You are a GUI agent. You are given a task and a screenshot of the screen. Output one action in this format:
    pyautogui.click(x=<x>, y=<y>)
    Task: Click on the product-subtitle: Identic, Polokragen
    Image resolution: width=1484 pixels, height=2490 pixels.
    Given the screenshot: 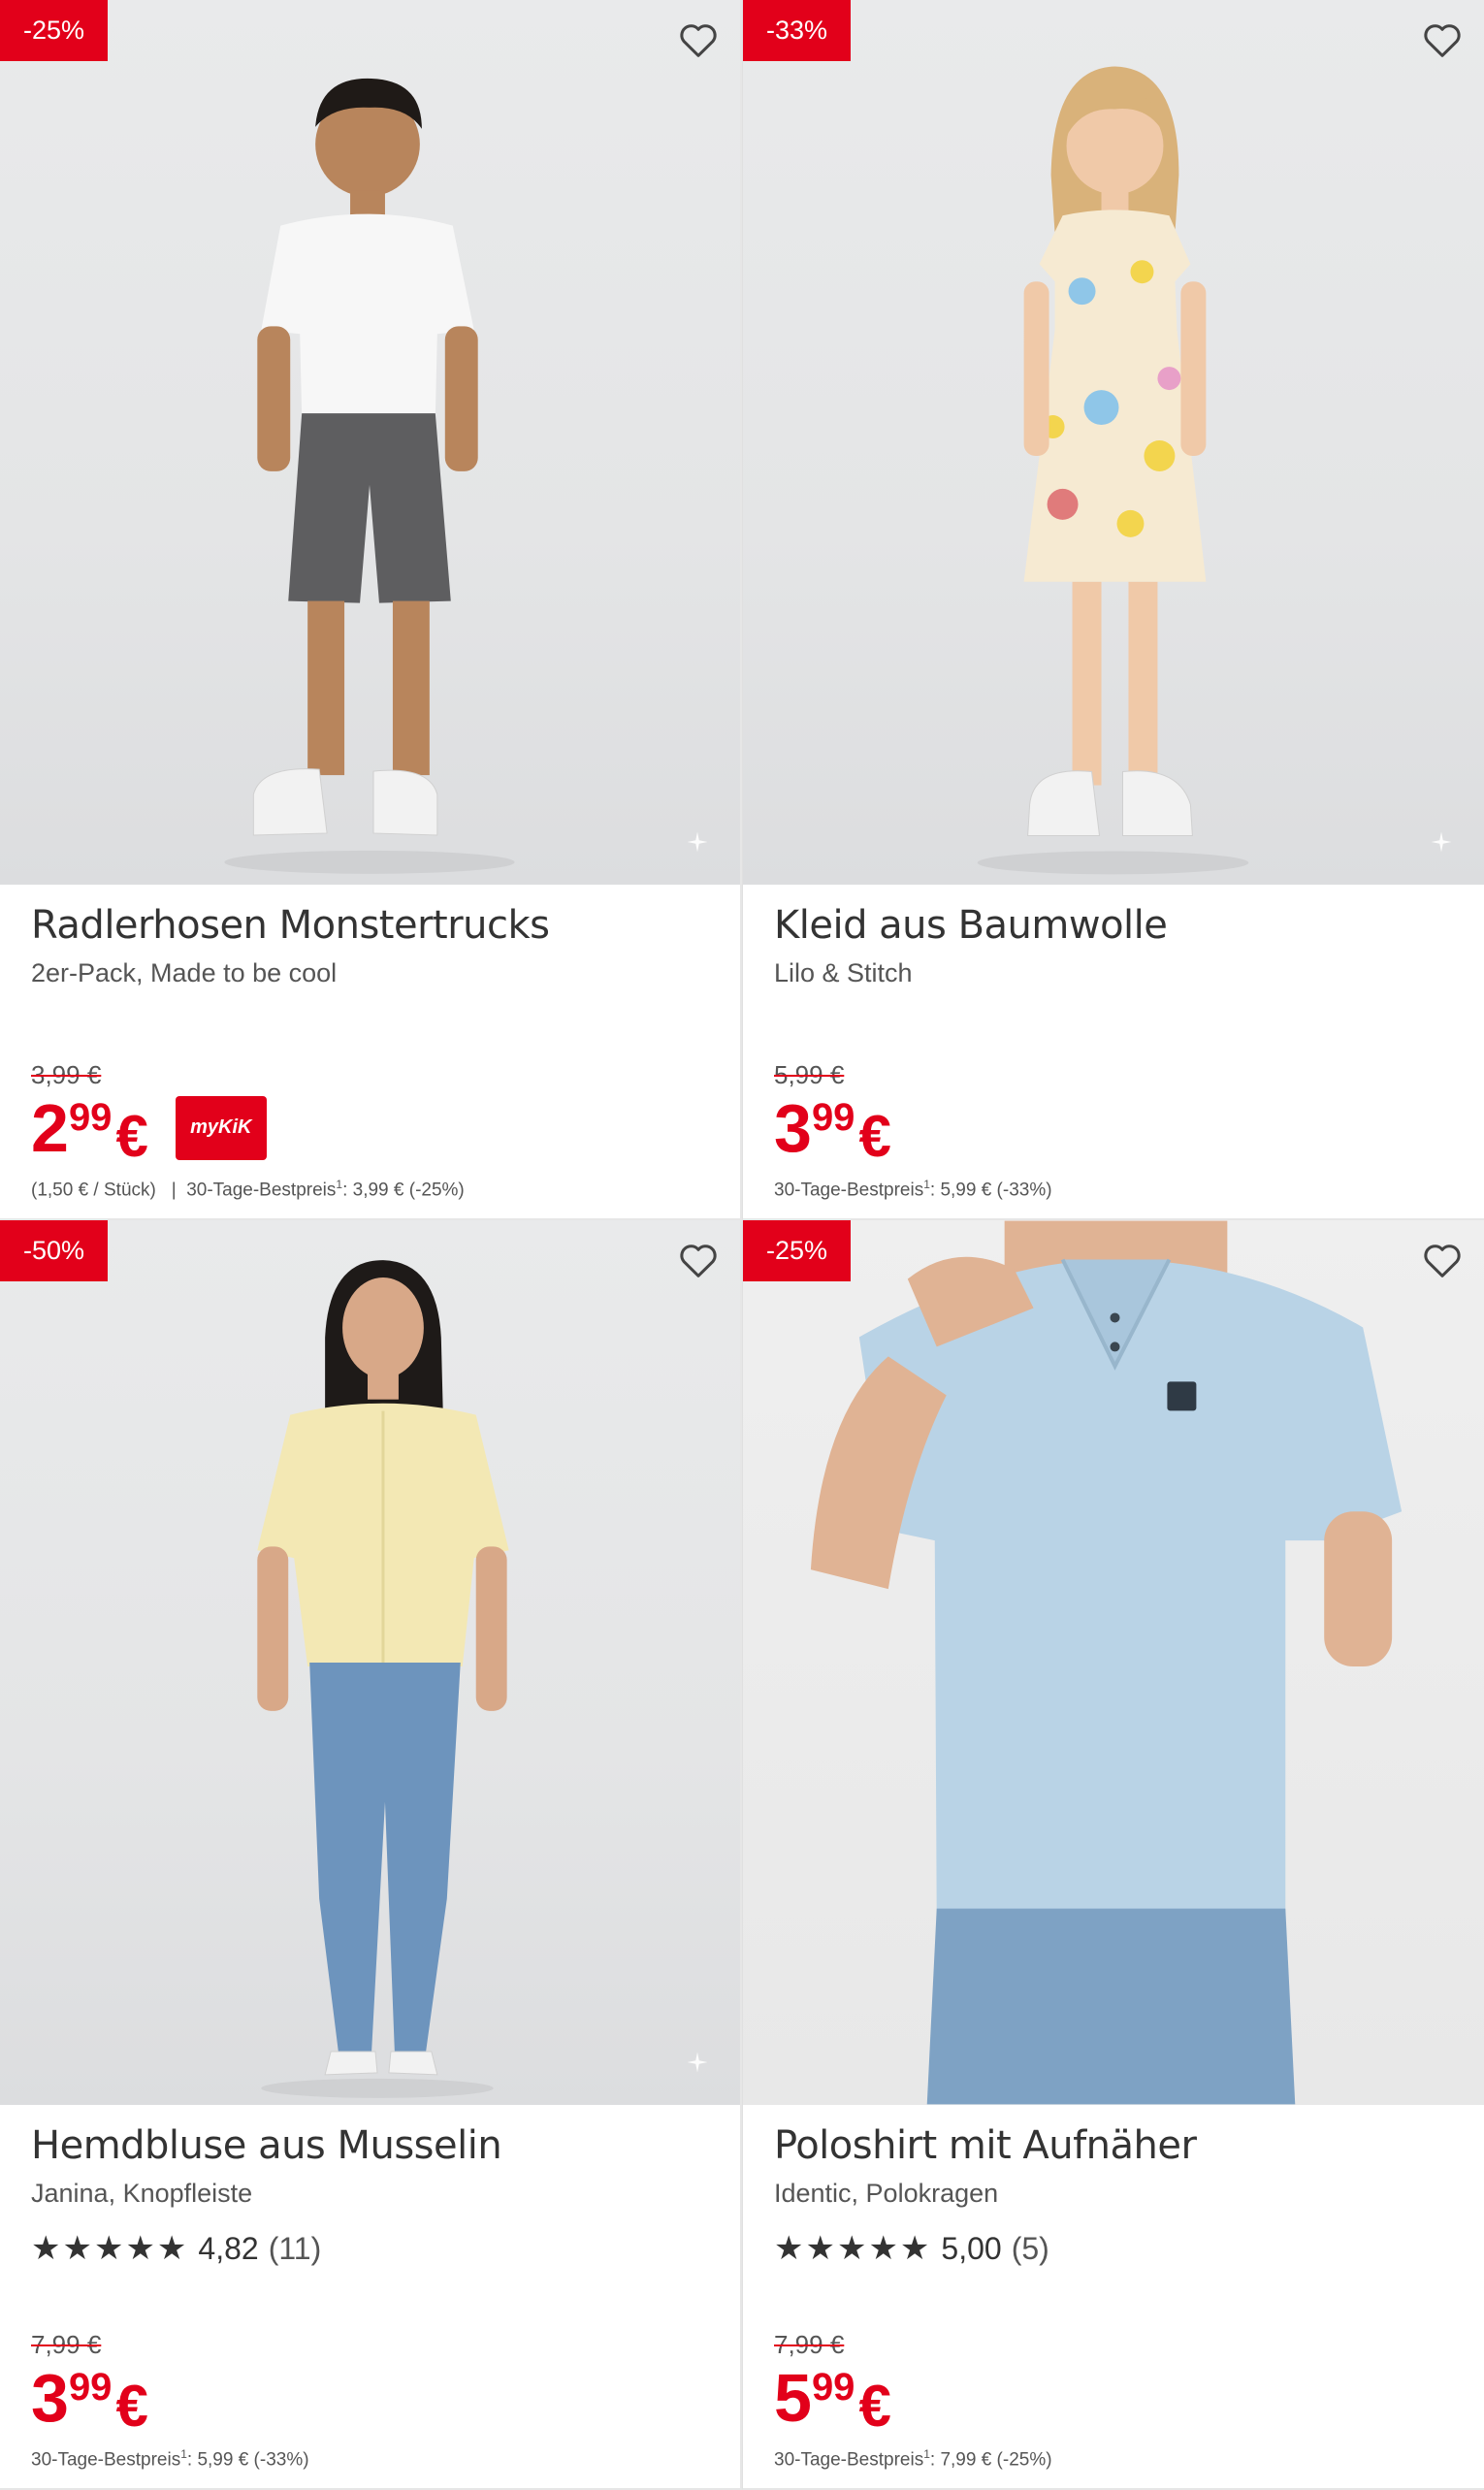 What is the action you would take?
    pyautogui.click(x=886, y=2193)
    